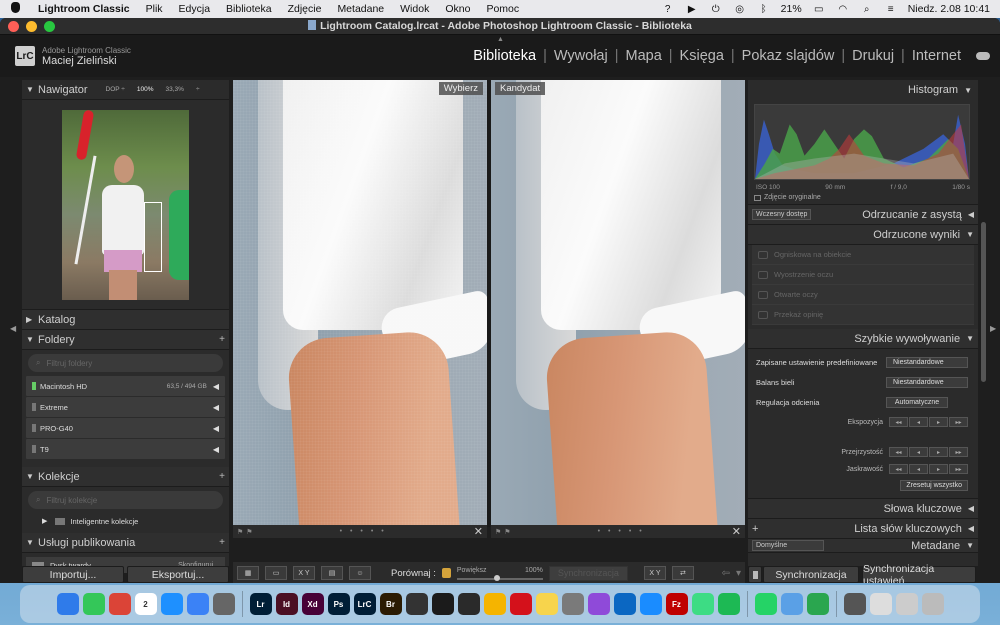 Image resolution: width=1000 pixels, height=625 pixels. I want to click on make-select-icon: ⇄, so click(682, 573).